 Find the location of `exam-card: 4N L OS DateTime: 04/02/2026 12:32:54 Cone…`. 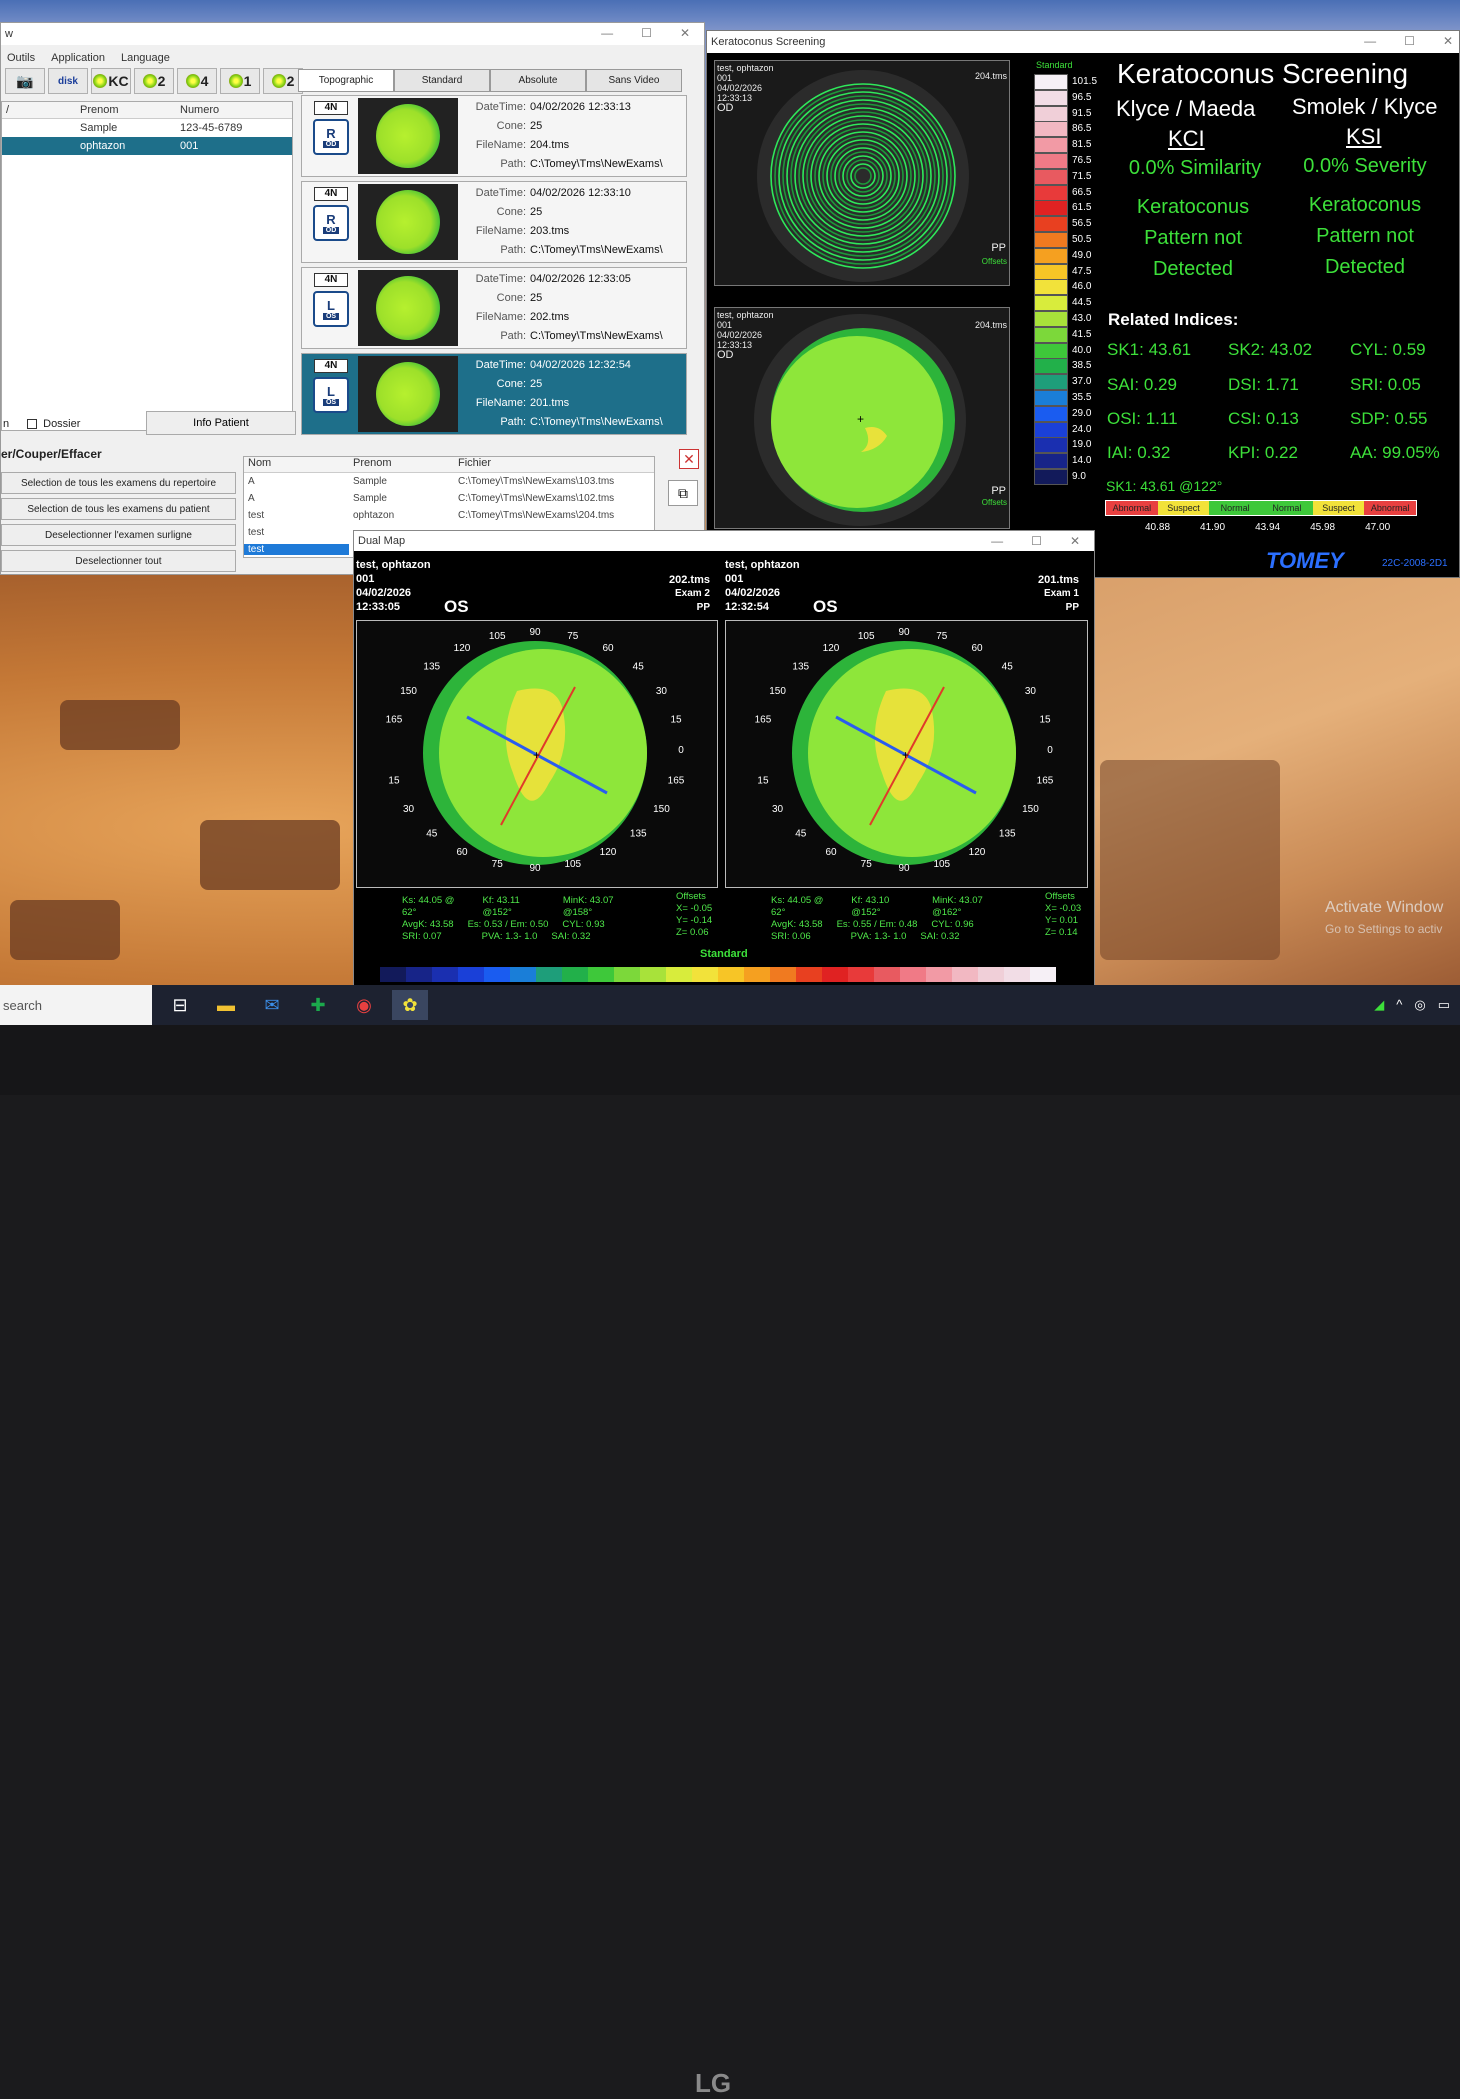

exam-card: 4N L OS DateTime: 04/02/2026 12:32:54 Cone… is located at coordinates (494, 394).